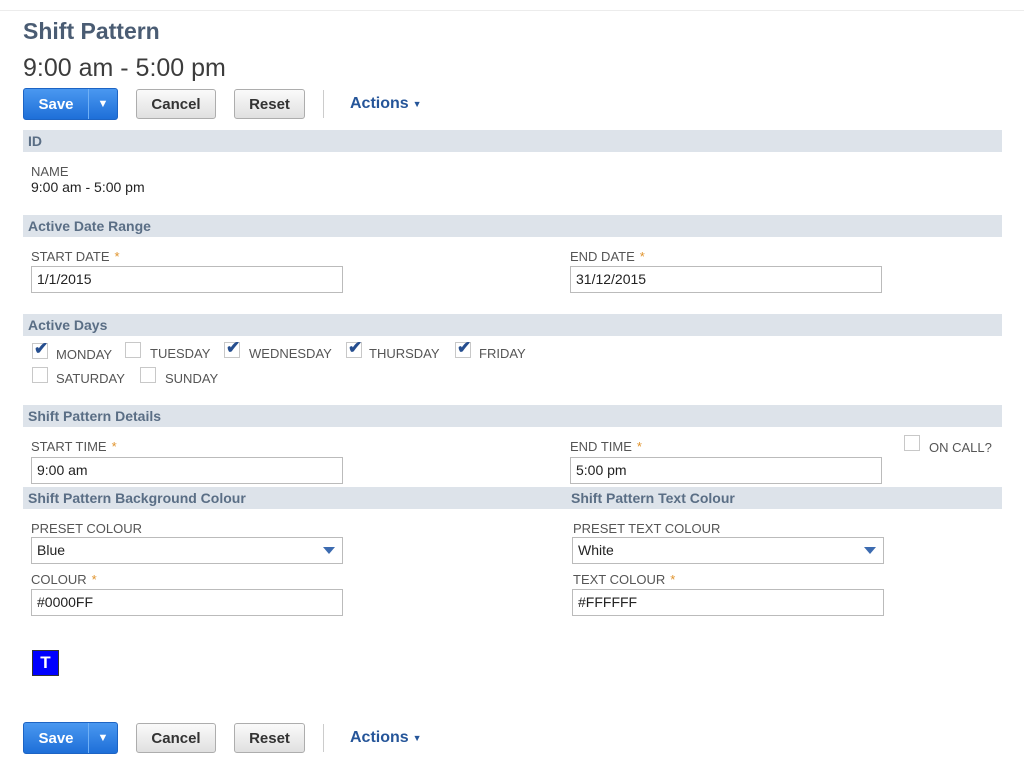 The image size is (1024, 768). Describe the element at coordinates (726, 470) in the screenshot. I see `end-time-field: 5:00 pm` at that location.